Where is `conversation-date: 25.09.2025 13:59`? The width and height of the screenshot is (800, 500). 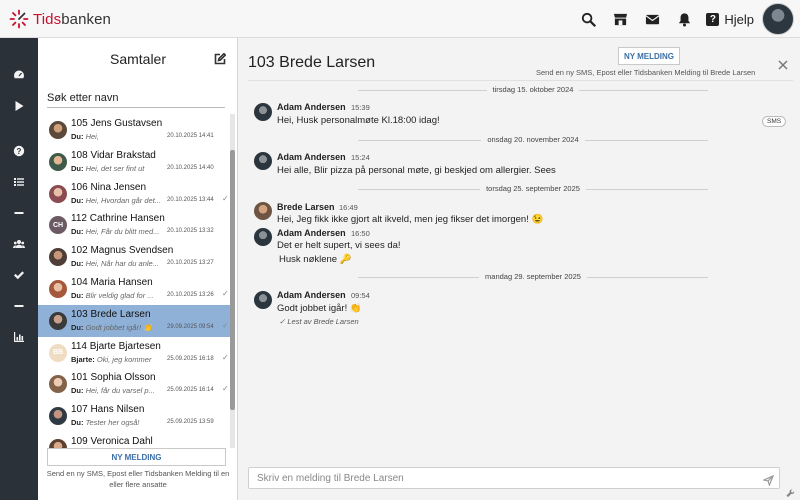 conversation-date: 25.09.2025 13:59 is located at coordinates (190, 422).